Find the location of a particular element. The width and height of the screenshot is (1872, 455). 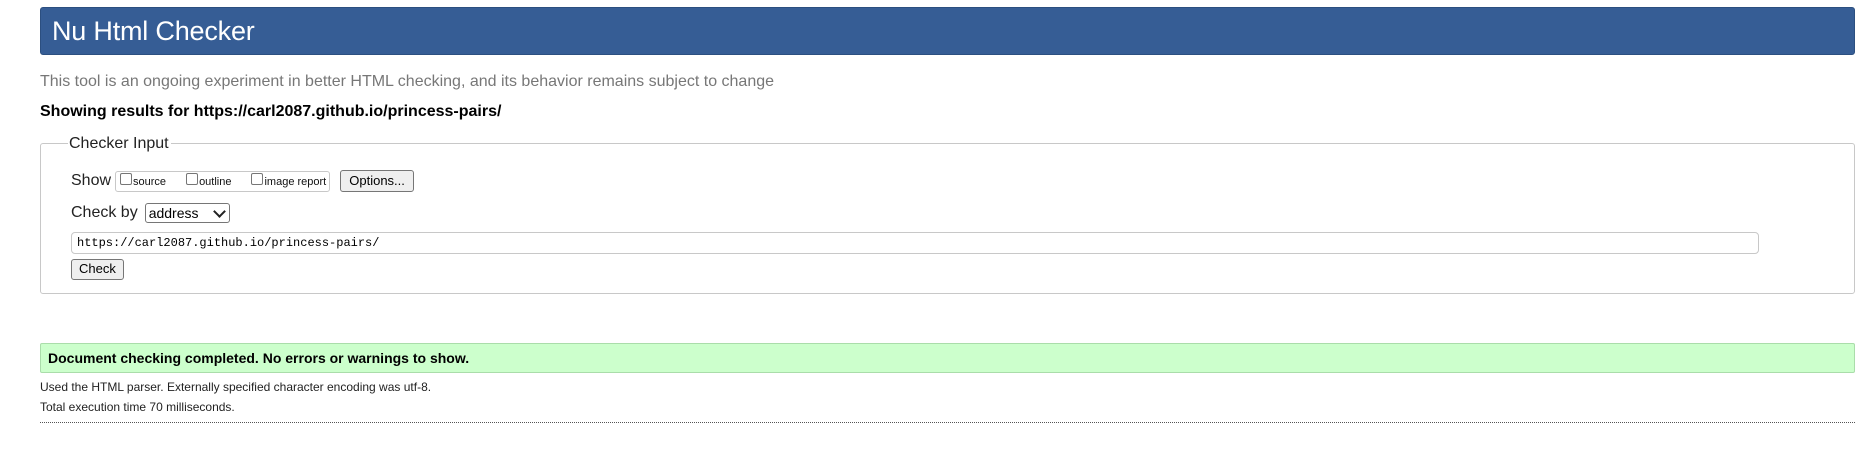

source-checkbox is located at coordinates (126, 179).